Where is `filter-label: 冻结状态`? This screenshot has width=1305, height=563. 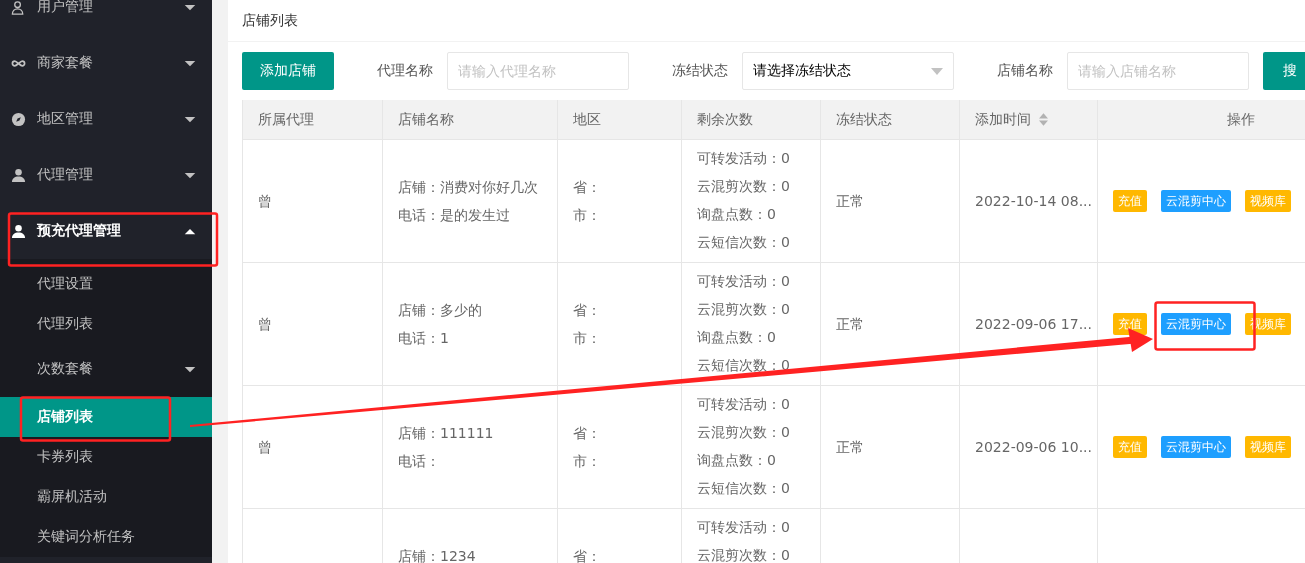 filter-label: 冻结状态 is located at coordinates (700, 71).